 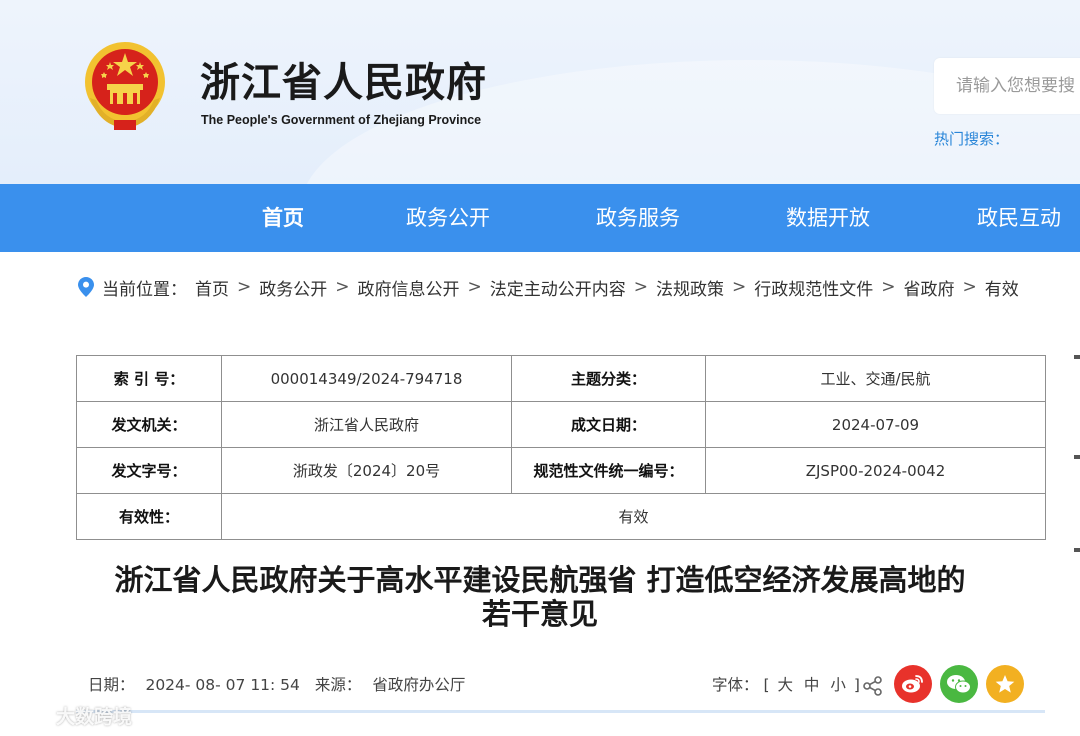 I want to click on document-number-label: 发文字号：, so click(x=149, y=470).